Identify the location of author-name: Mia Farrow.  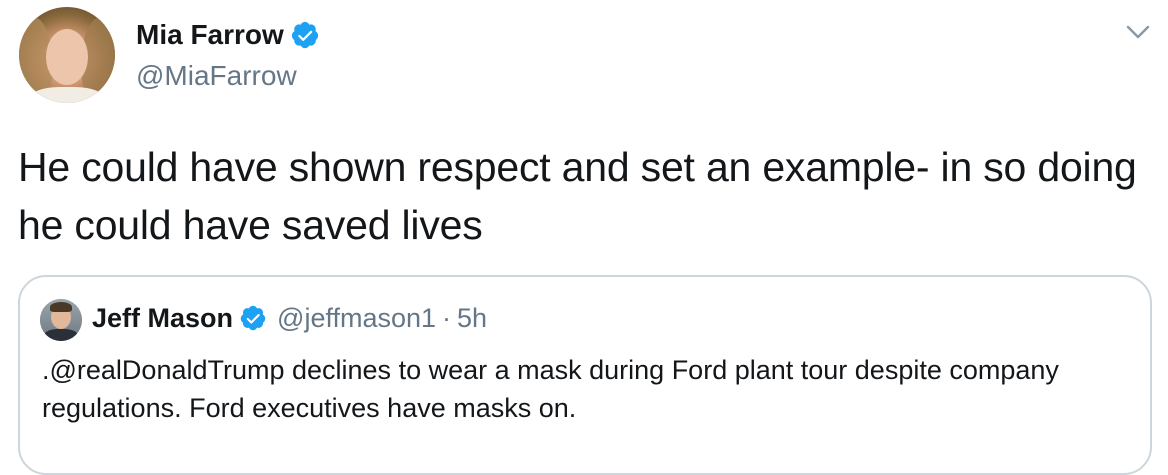
(210, 35).